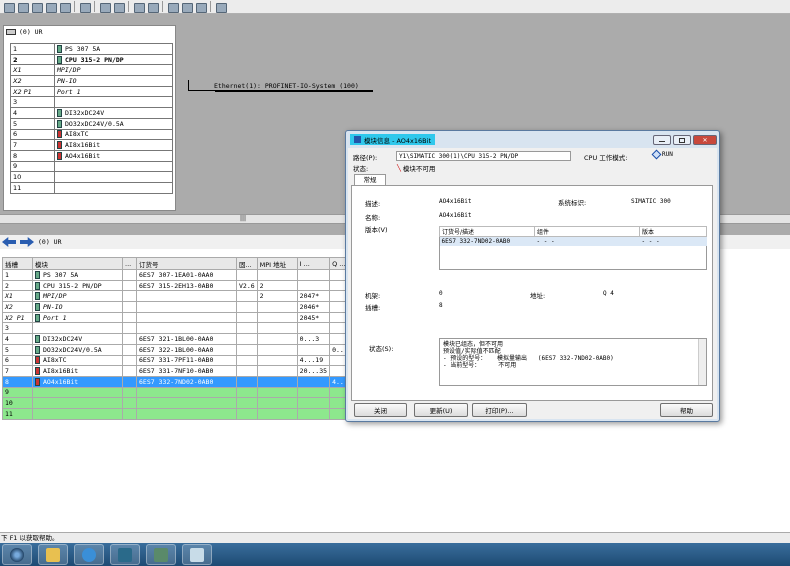 Image resolution: width=790 pixels, height=566 pixels. Describe the element at coordinates (187, 349) in the screenshot. I see `detail-row: 5 DO32xDC24V/0.5A 6ES7 322-1BL00-0AA0 0...3` at that location.